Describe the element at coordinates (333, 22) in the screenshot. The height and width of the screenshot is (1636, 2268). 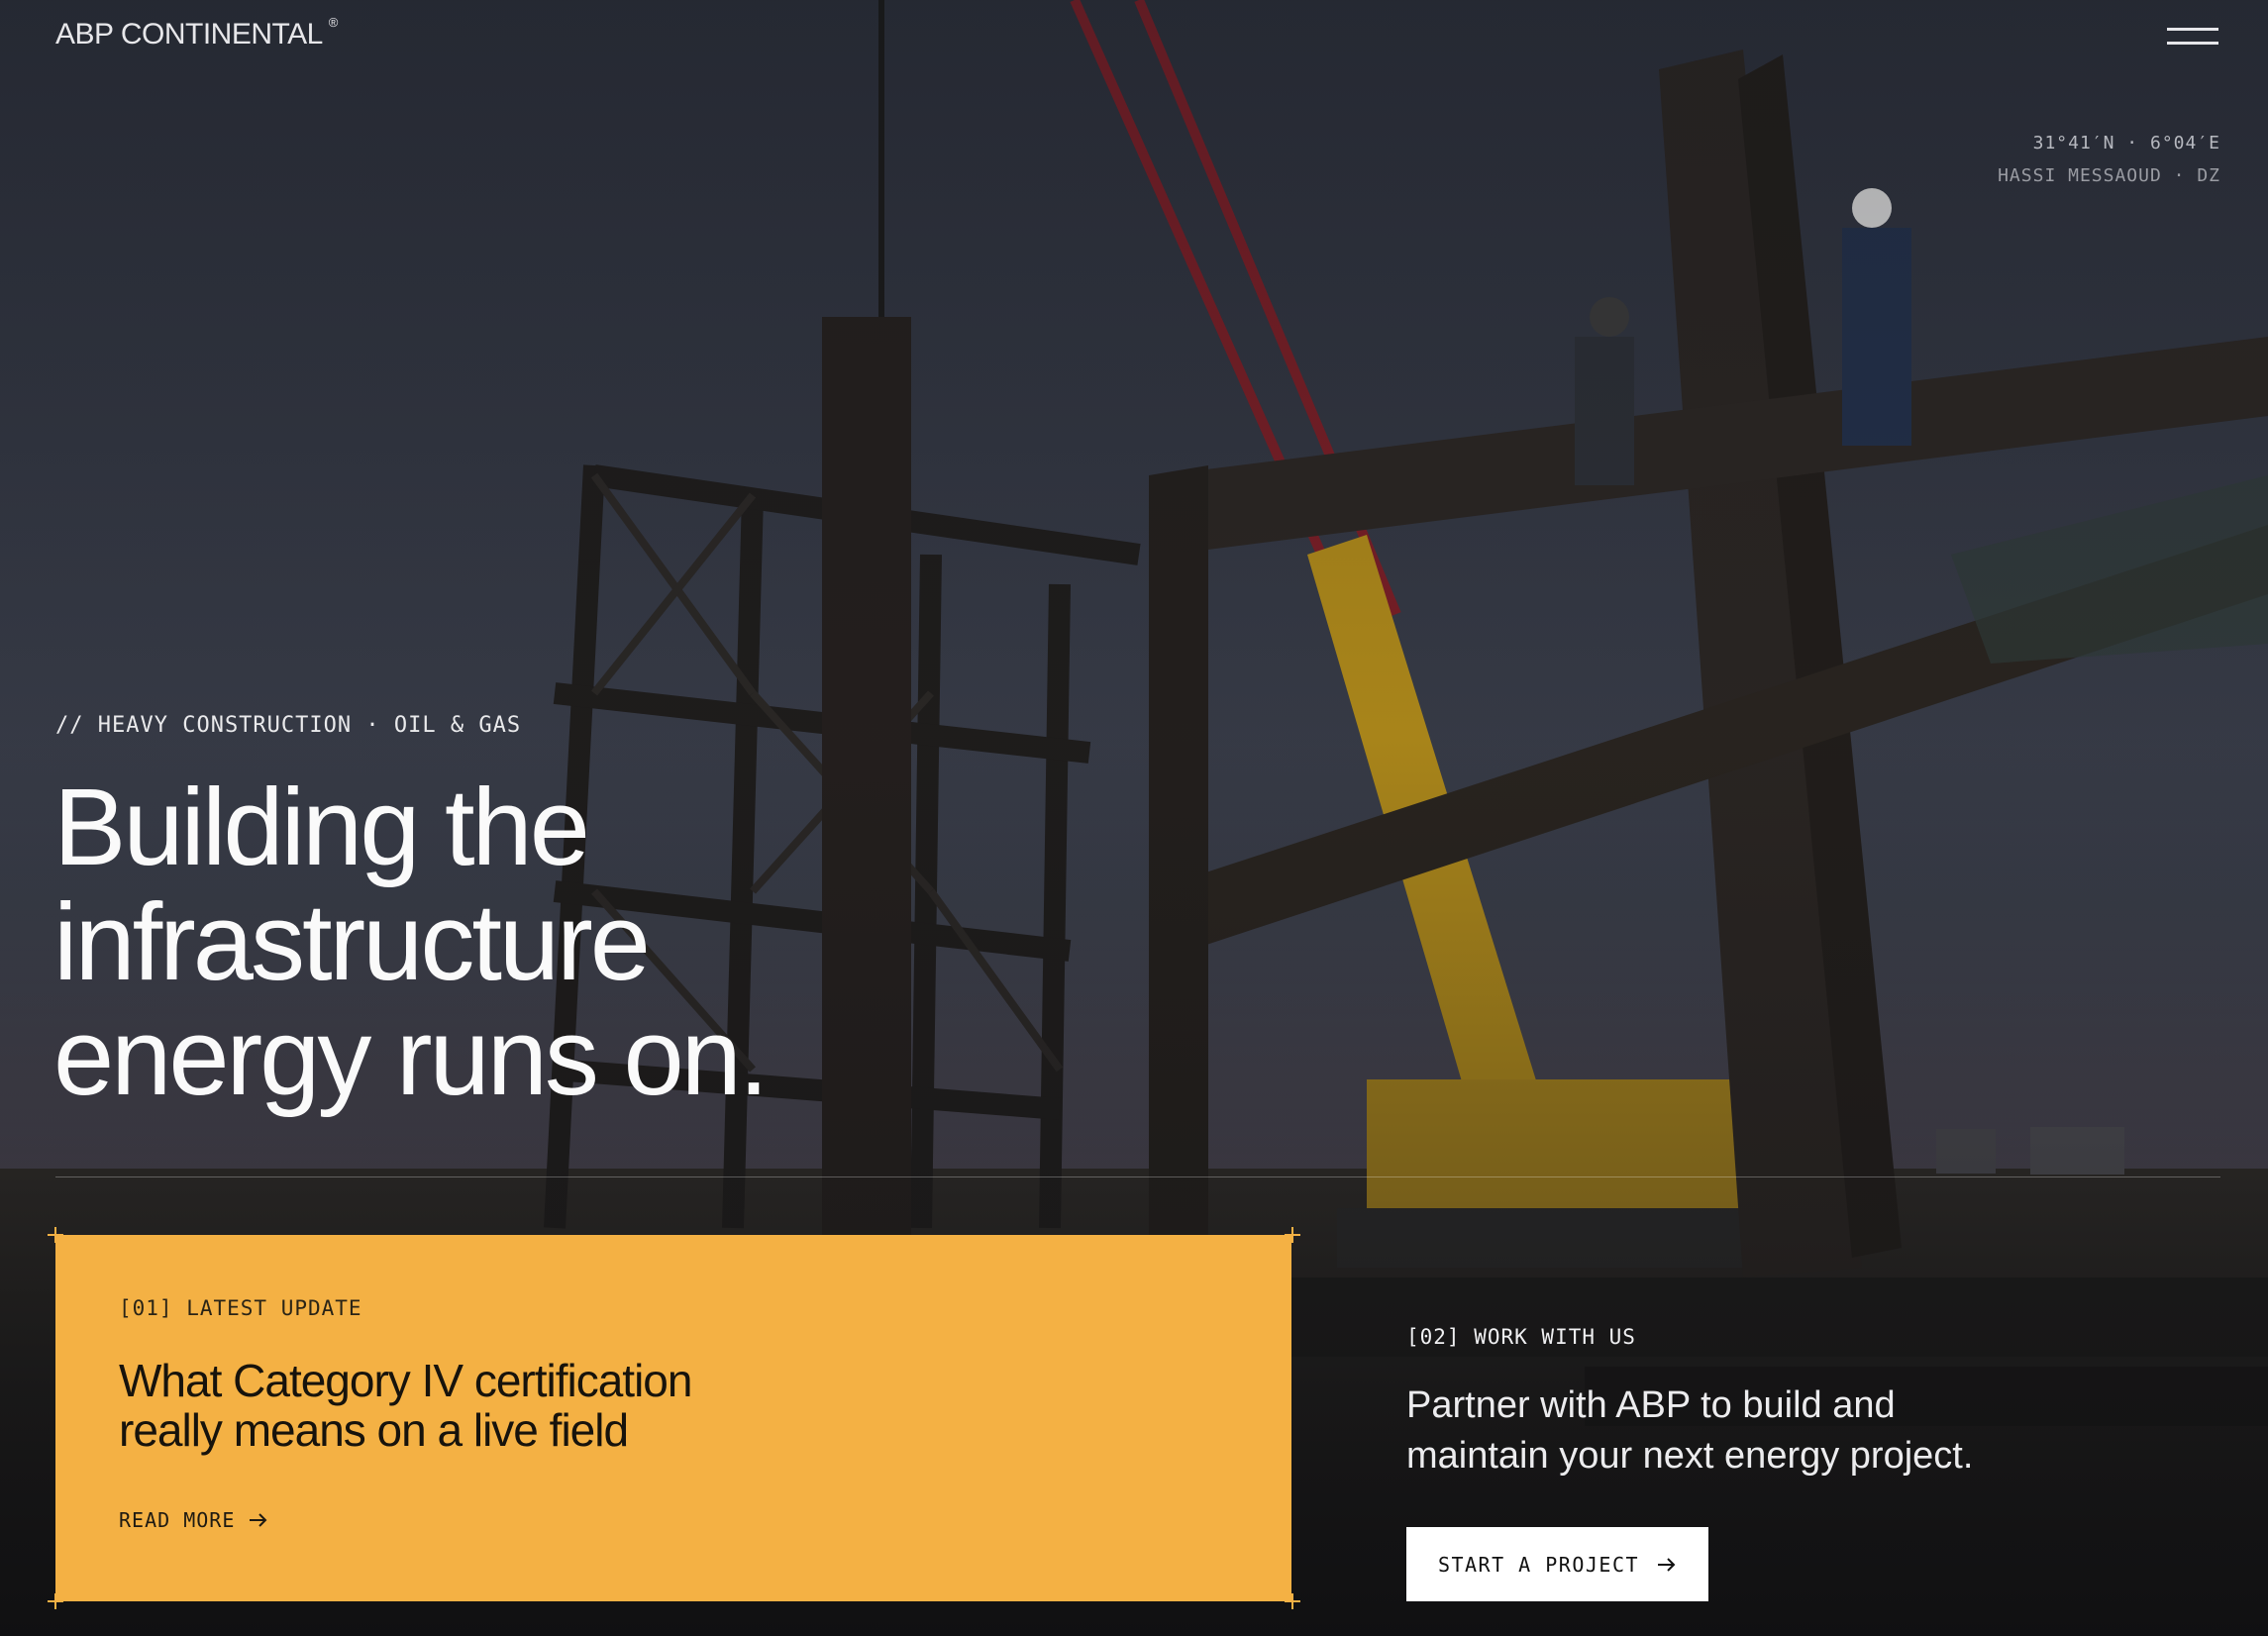
I see `registered-mark: ®` at that location.